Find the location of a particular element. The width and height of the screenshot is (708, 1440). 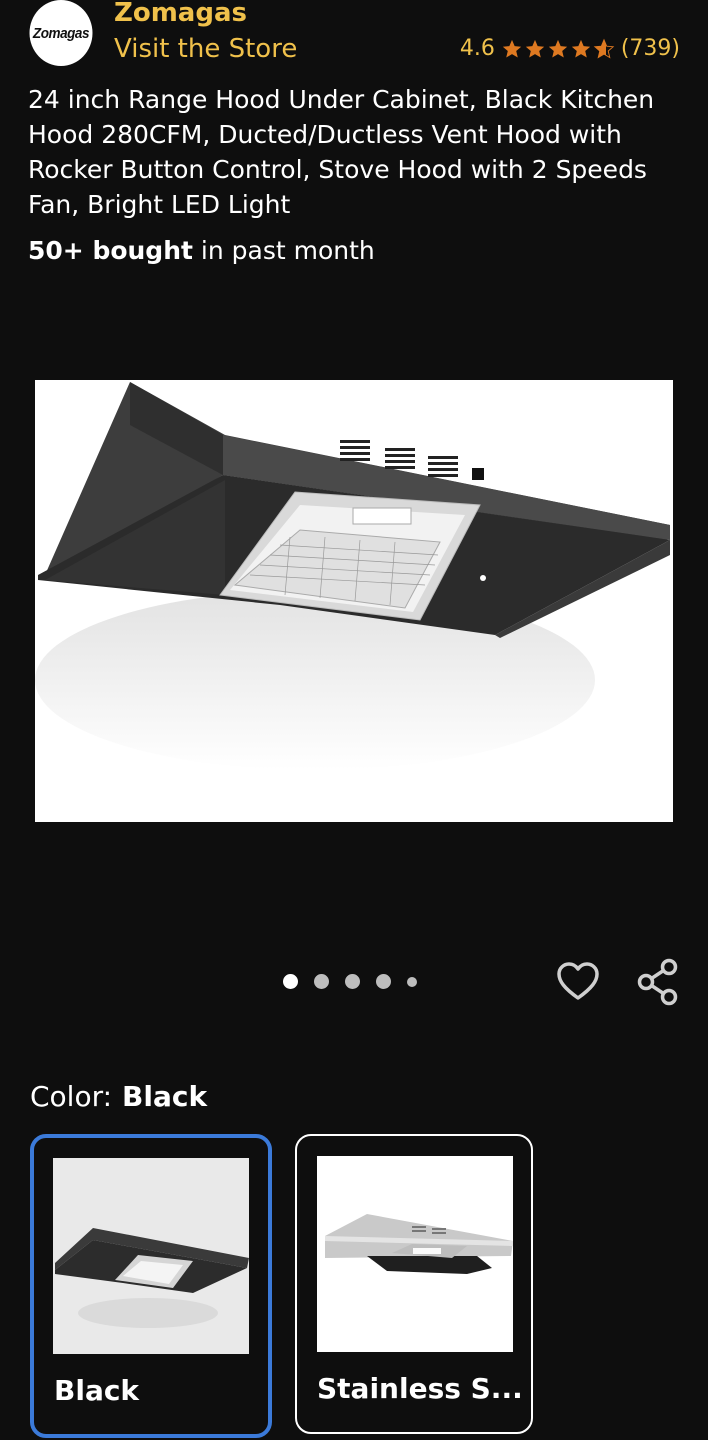

bought-count: 50+ bought in past month is located at coordinates (201, 250).